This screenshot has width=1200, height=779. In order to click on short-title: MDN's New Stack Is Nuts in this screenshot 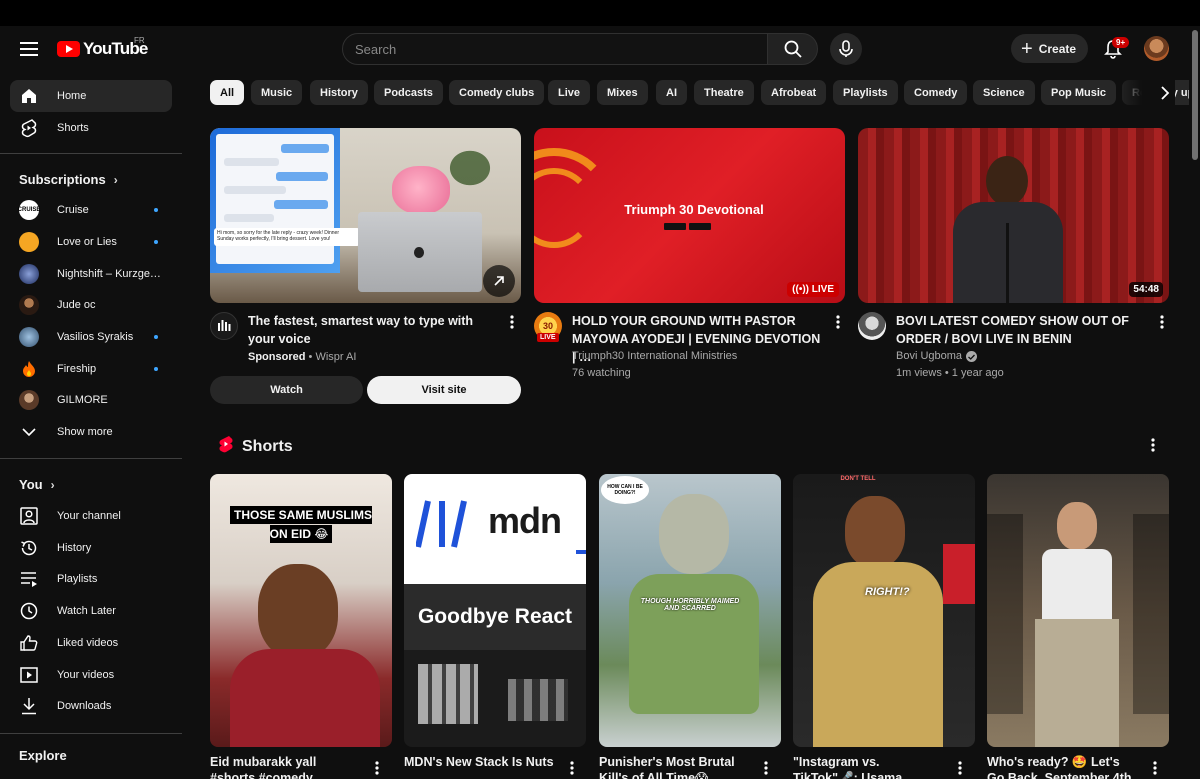, I will do `click(479, 762)`.